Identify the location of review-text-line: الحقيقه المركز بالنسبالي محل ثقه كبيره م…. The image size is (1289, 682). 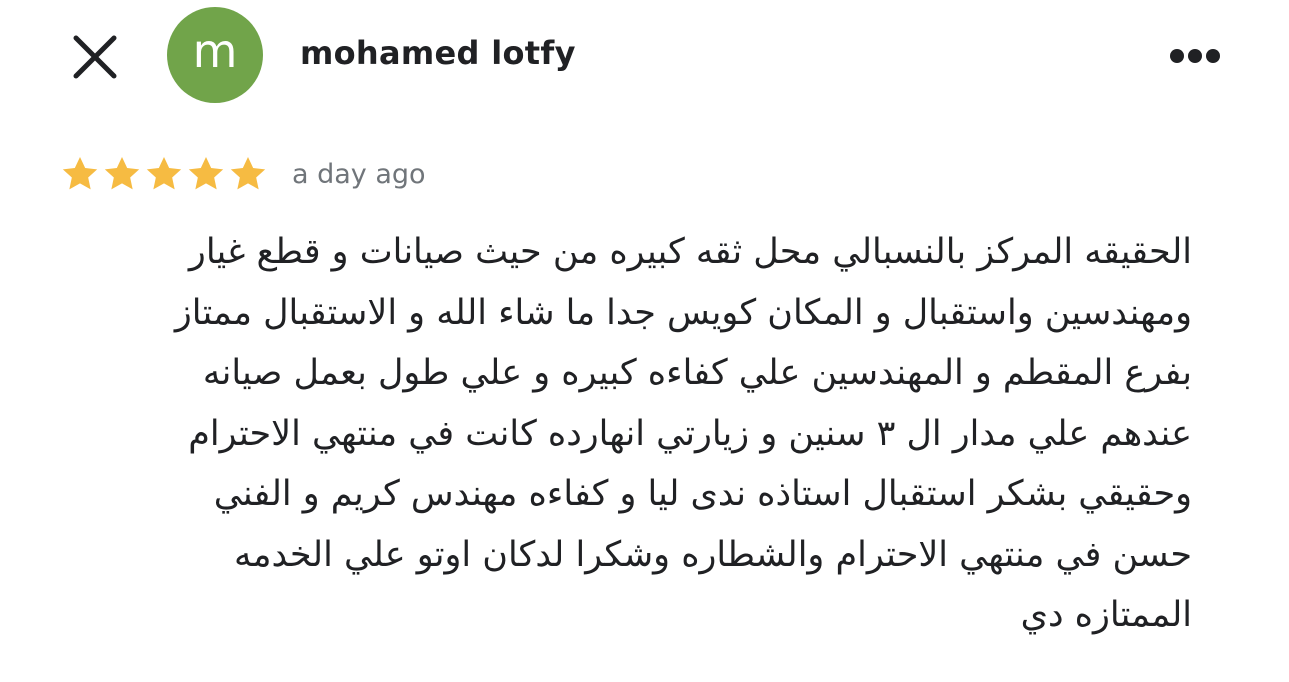
(690, 252).